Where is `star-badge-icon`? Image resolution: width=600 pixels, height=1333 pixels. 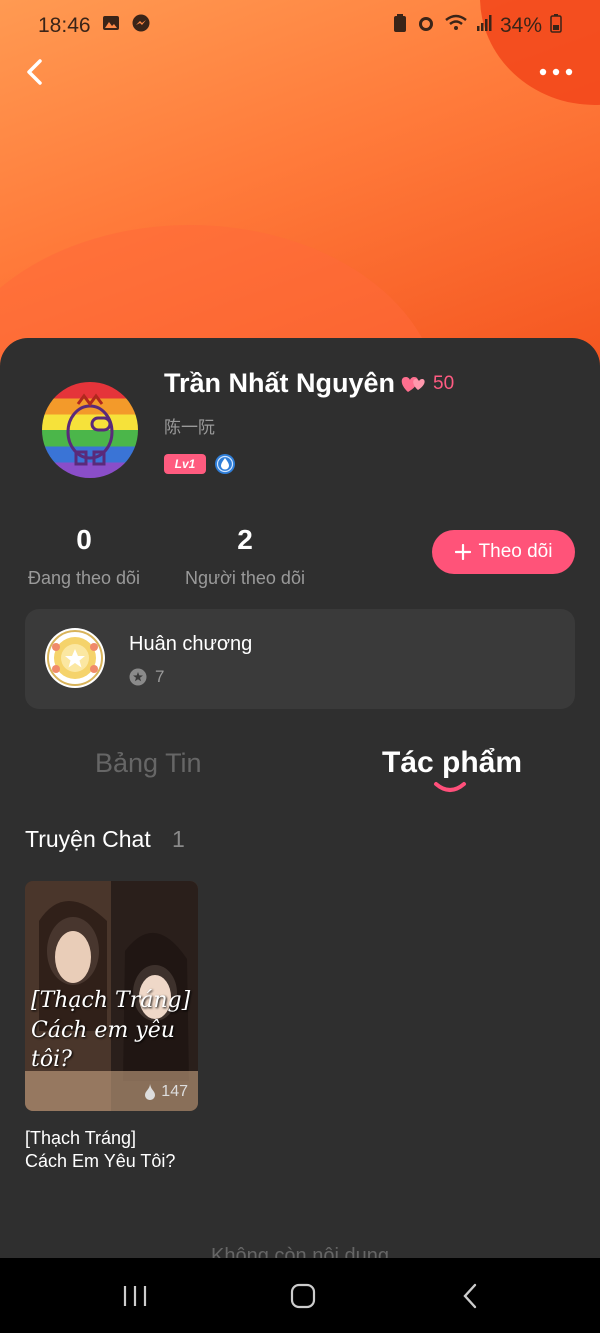
star-badge-icon is located at coordinates (138, 677).